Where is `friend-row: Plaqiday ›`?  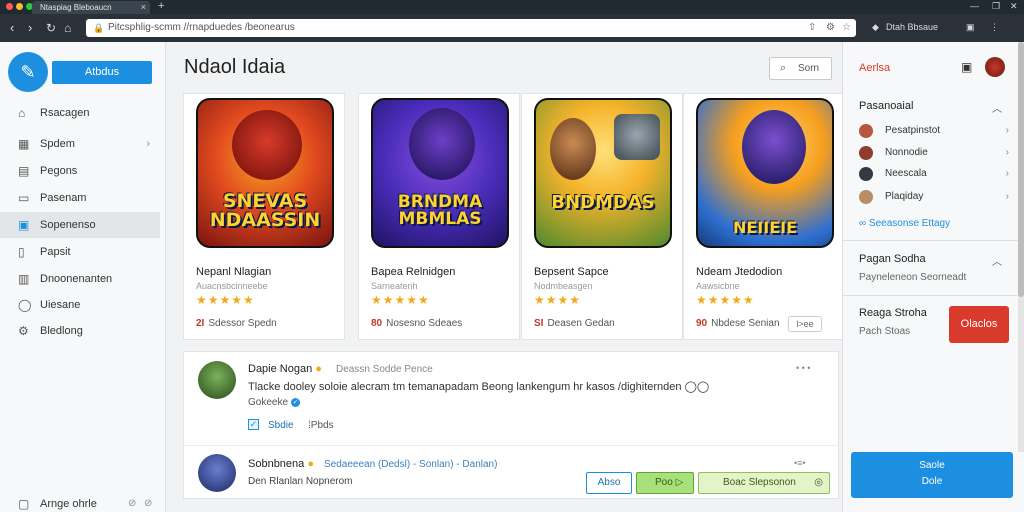
friend-row: Plaqiday › is located at coordinates (934, 197).